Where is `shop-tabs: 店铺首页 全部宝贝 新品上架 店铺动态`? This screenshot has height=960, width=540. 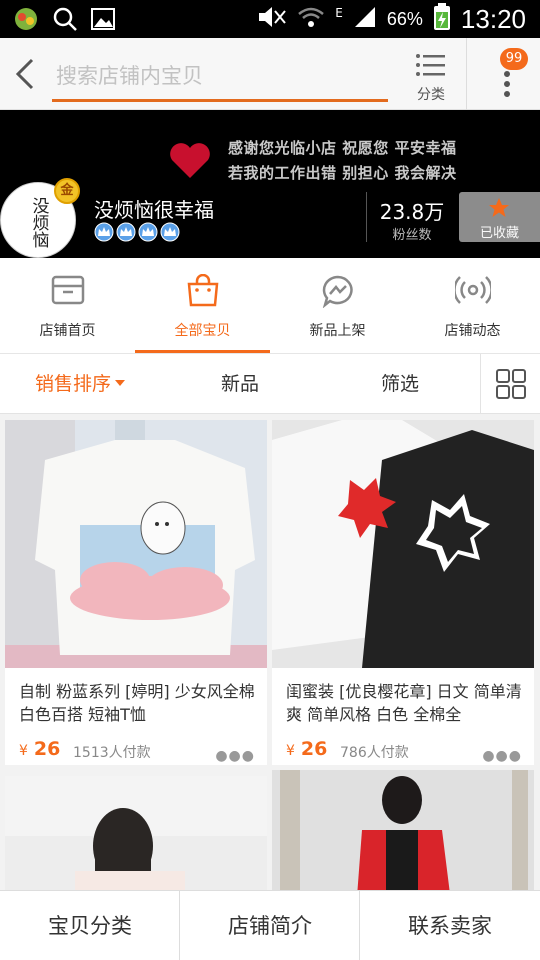 shop-tabs: 店铺首页 全部宝贝 新品上架 店铺动态 is located at coordinates (270, 306).